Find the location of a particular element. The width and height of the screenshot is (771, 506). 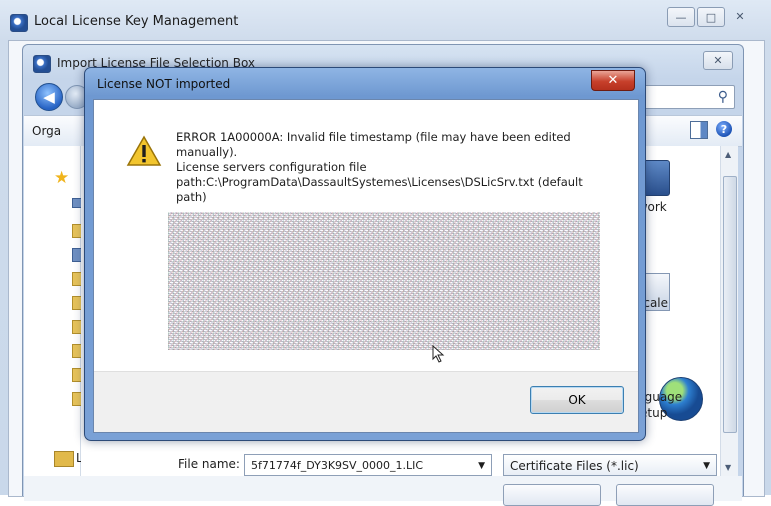

file-name-label: File name: is located at coordinates (209, 464).